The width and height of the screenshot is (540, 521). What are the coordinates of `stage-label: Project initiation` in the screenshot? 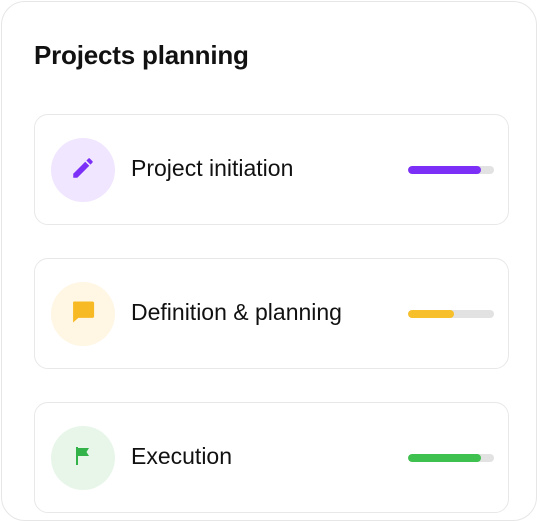 It's located at (212, 168).